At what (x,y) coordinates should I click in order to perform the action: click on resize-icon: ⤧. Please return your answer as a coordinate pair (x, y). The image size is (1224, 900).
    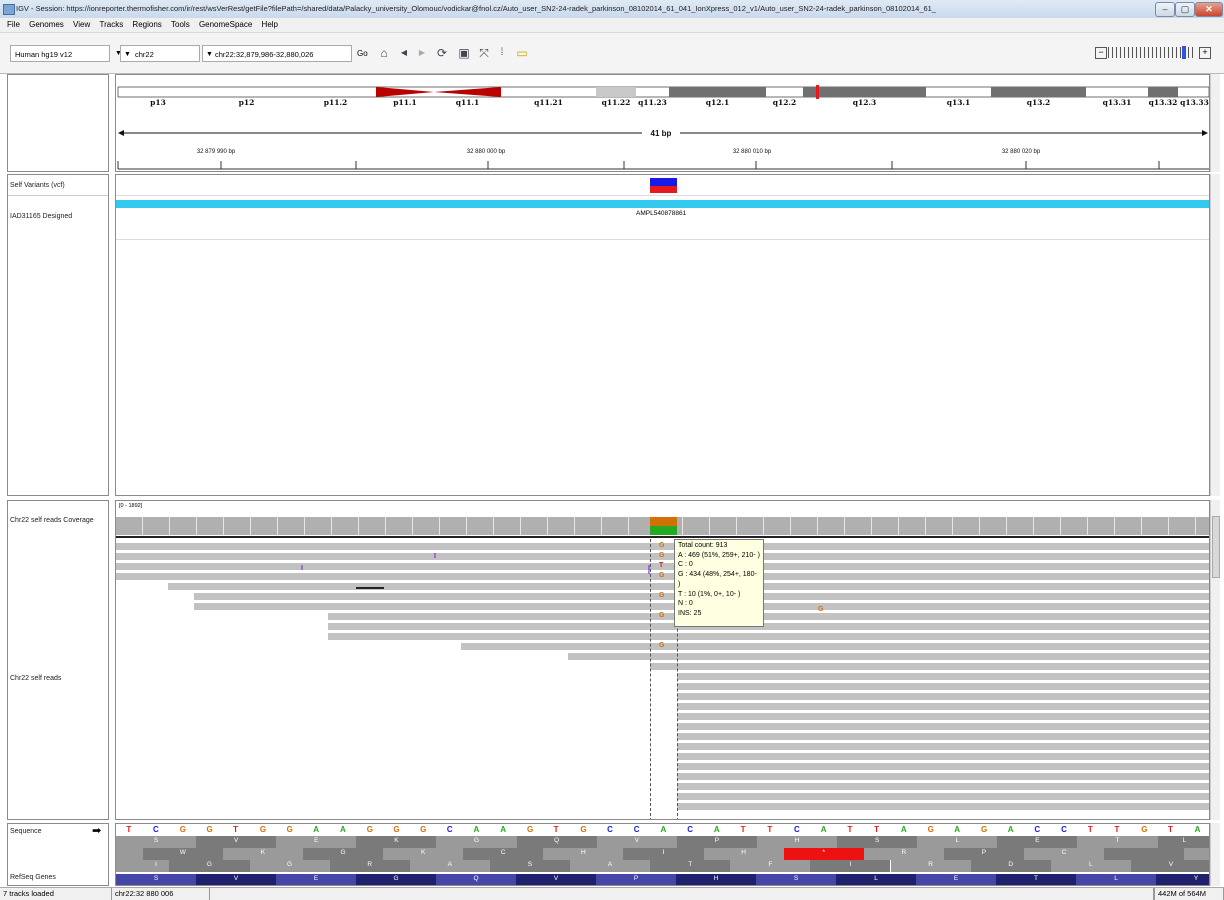
    Looking at the image, I should click on (484, 53).